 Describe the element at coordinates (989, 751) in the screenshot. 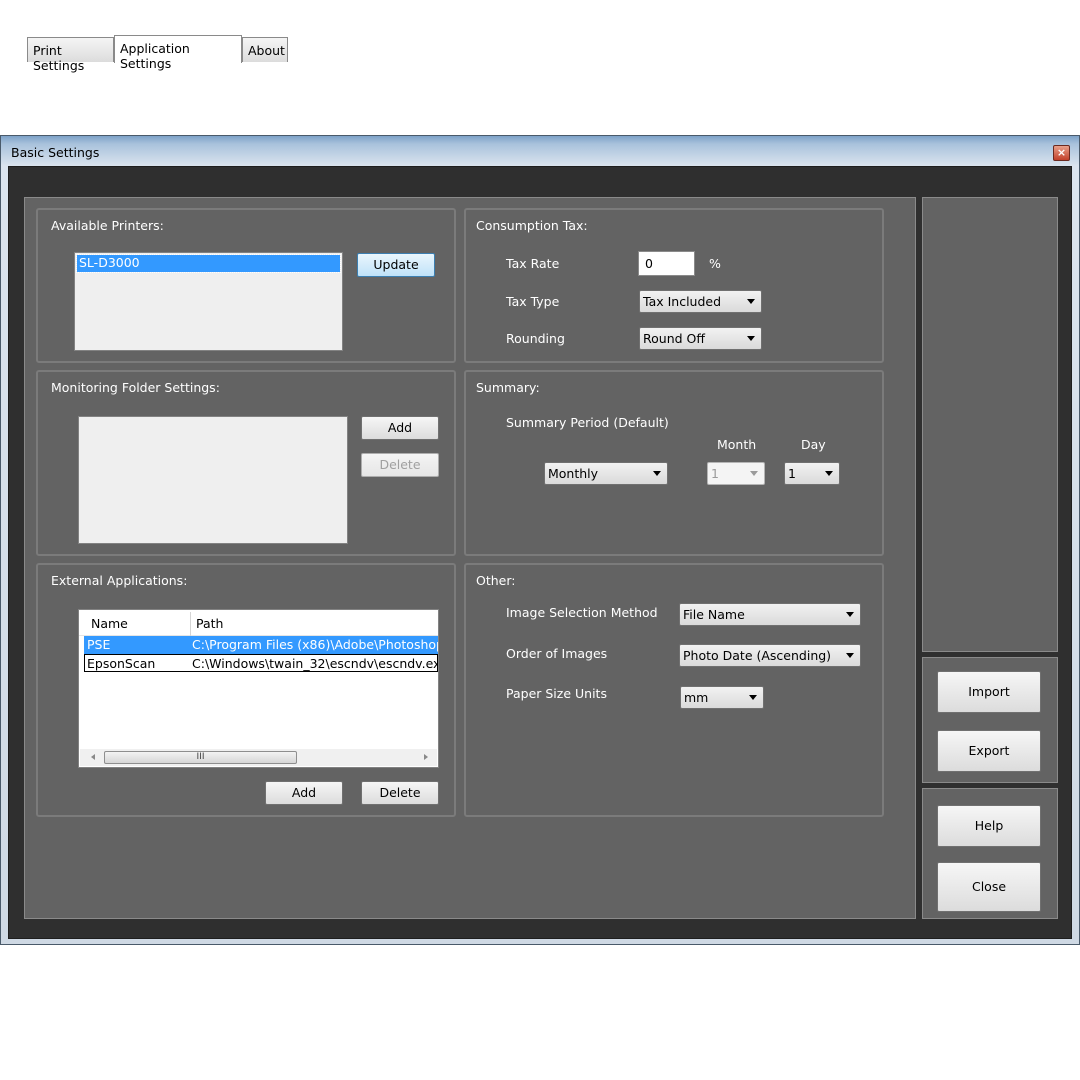

I see `export-button: Export` at that location.